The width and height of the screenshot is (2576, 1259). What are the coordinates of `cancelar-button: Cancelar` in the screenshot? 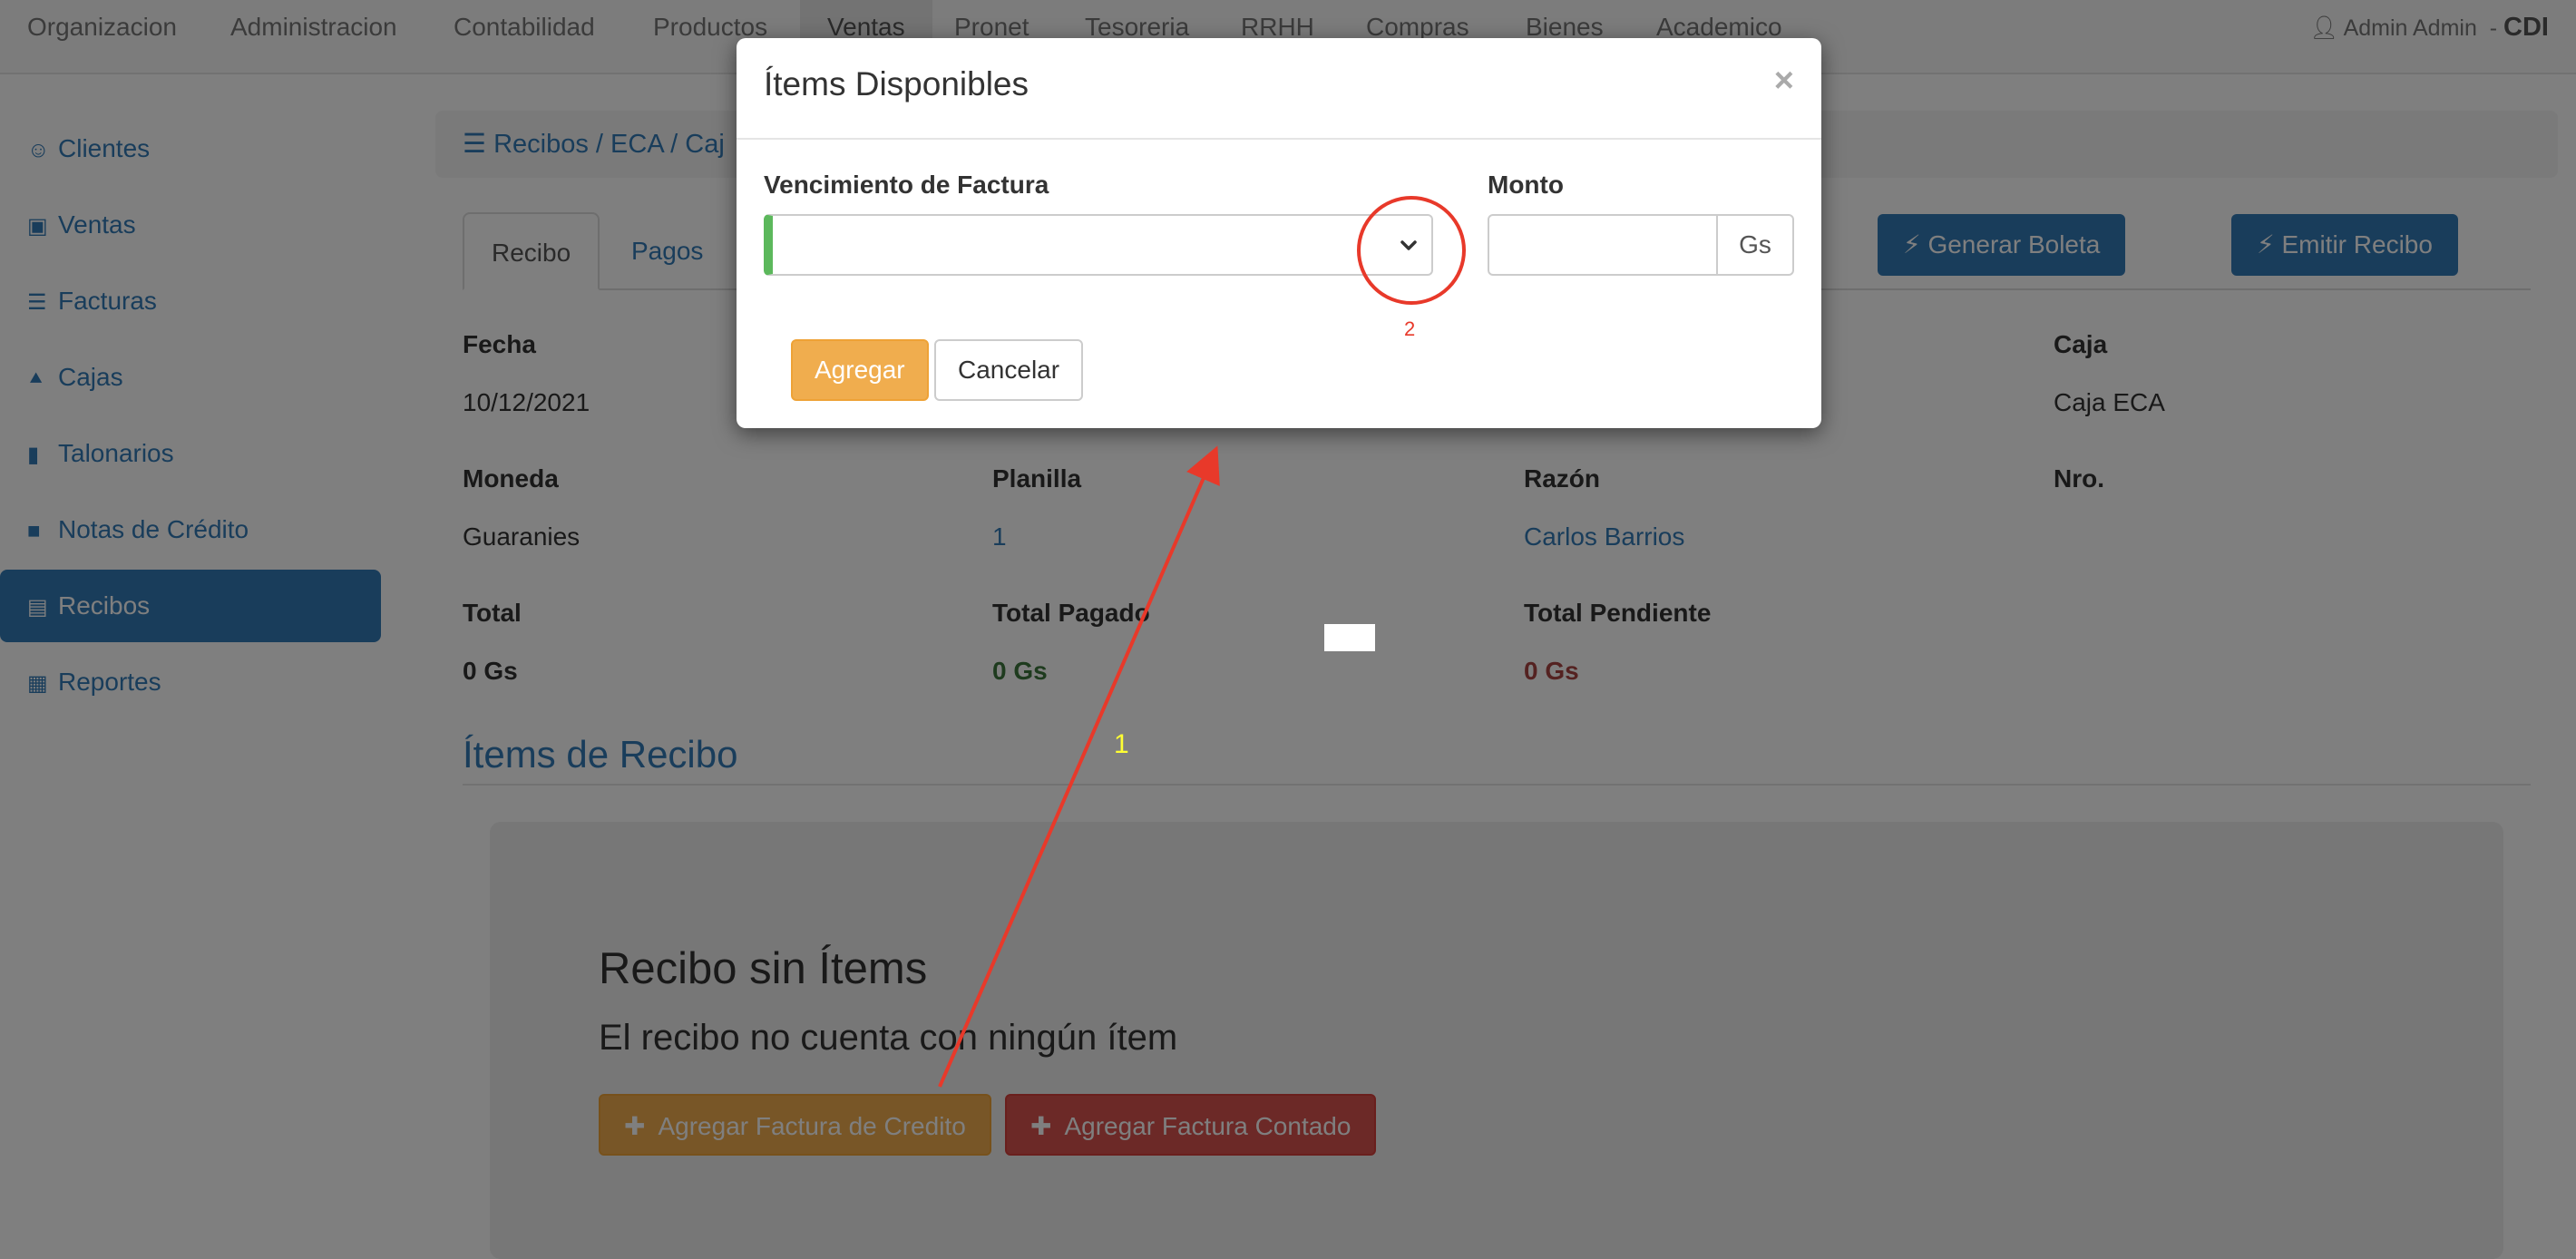 It's located at (1009, 370).